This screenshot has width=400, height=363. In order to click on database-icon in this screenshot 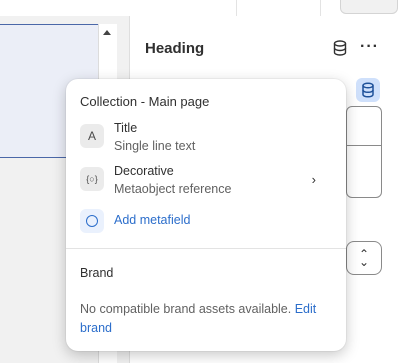, I will do `click(368, 90)`.